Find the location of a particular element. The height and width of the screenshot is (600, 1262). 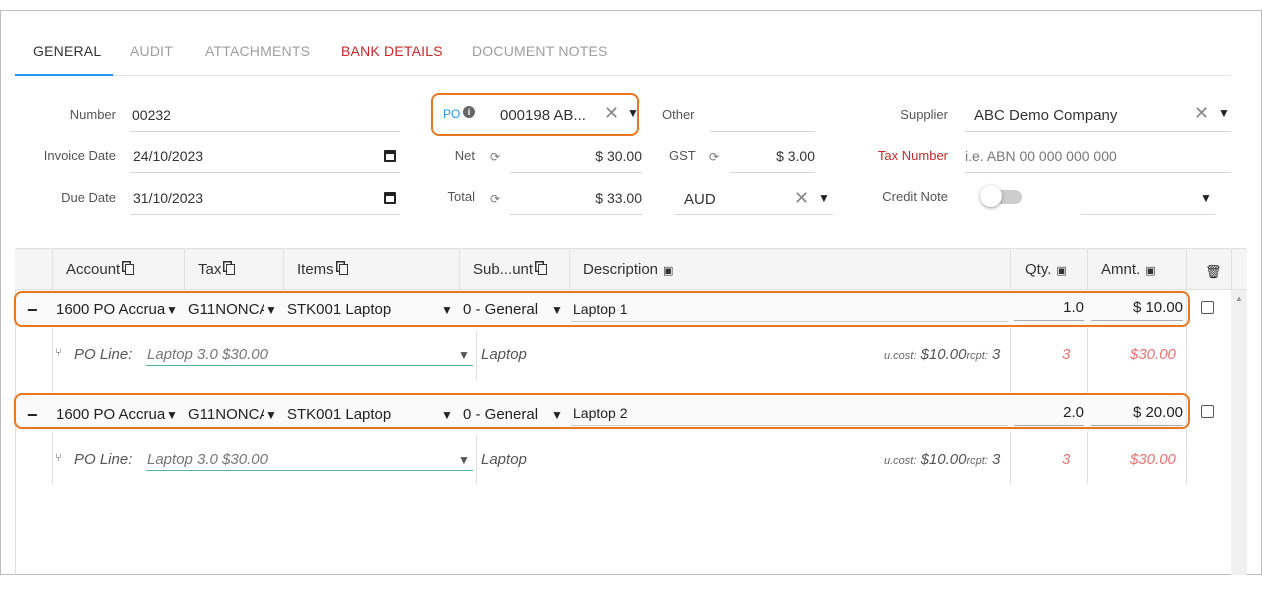

supplier-label: Supplier is located at coordinates (924, 114).